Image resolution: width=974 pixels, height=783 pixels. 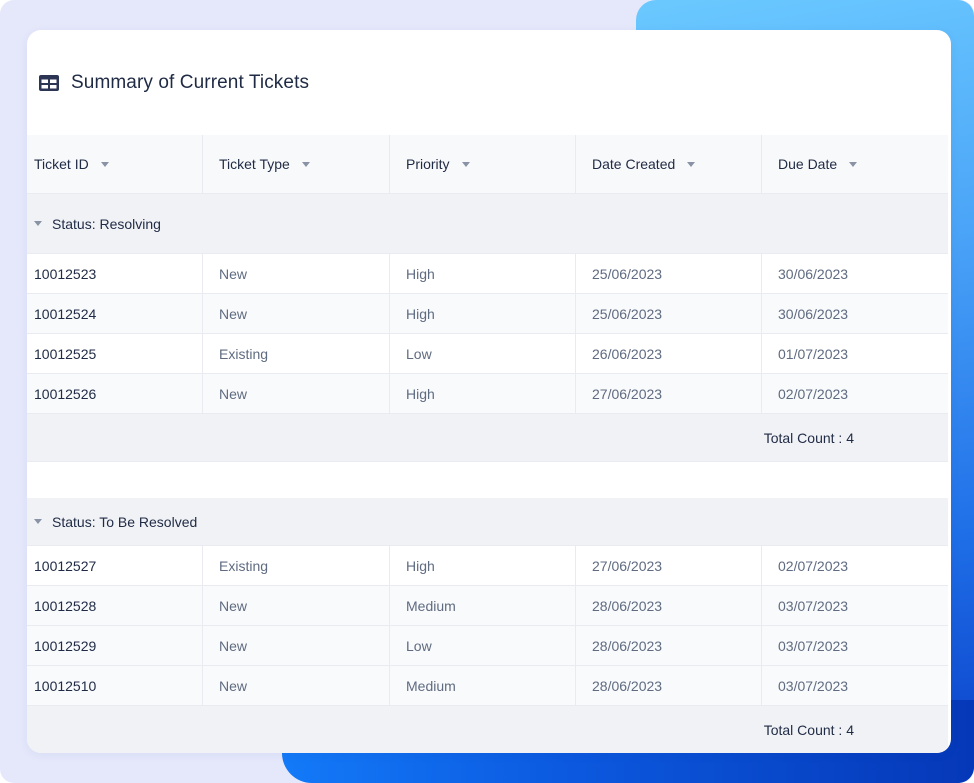 What do you see at coordinates (428, 164) in the screenshot?
I see `column-header-label: Priority` at bounding box center [428, 164].